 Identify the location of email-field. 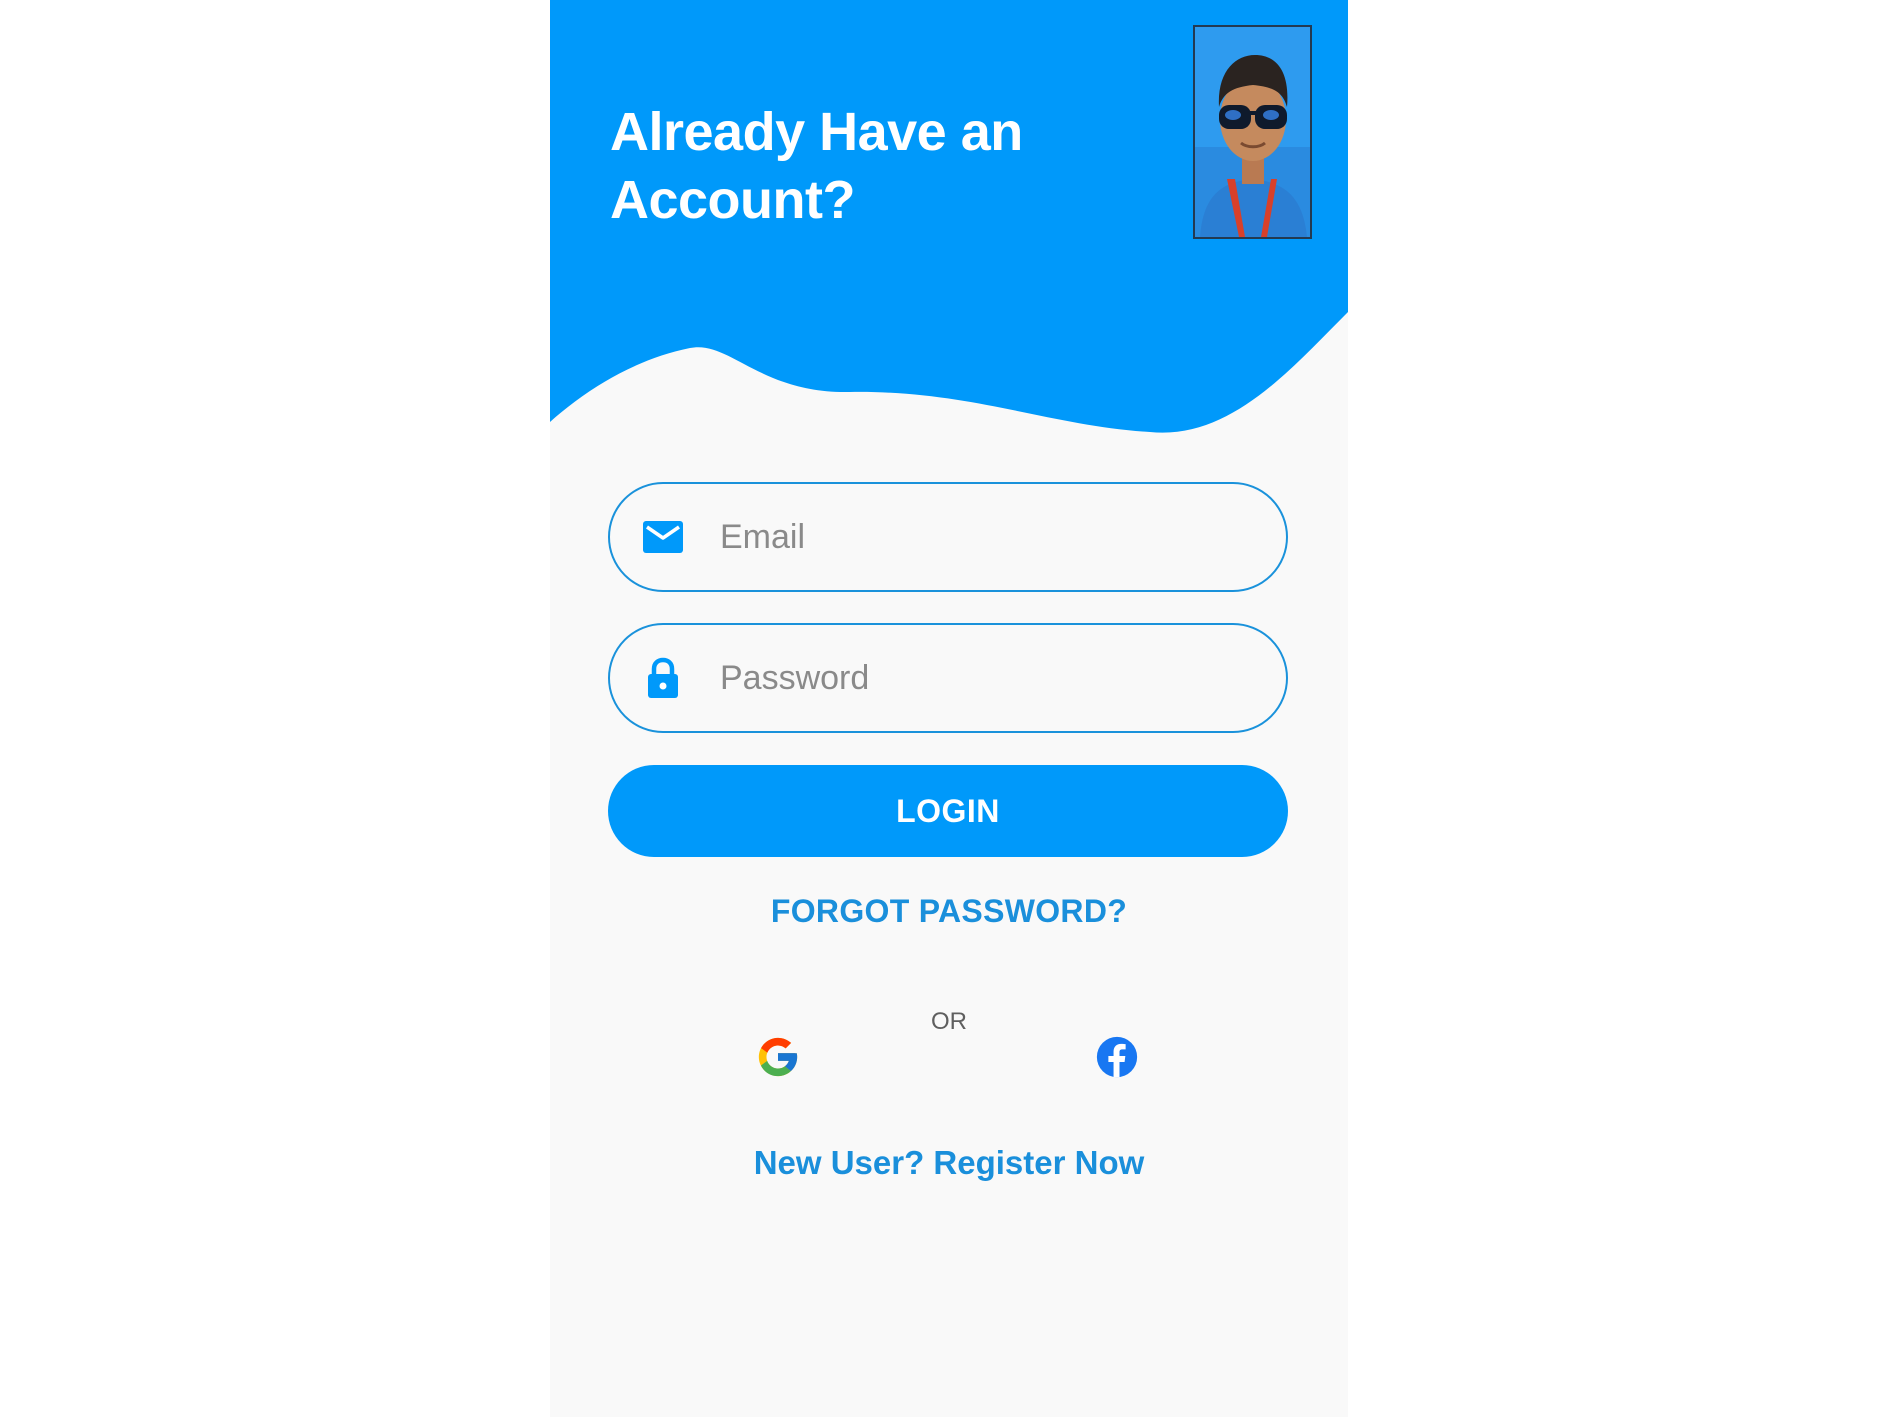
(948, 537).